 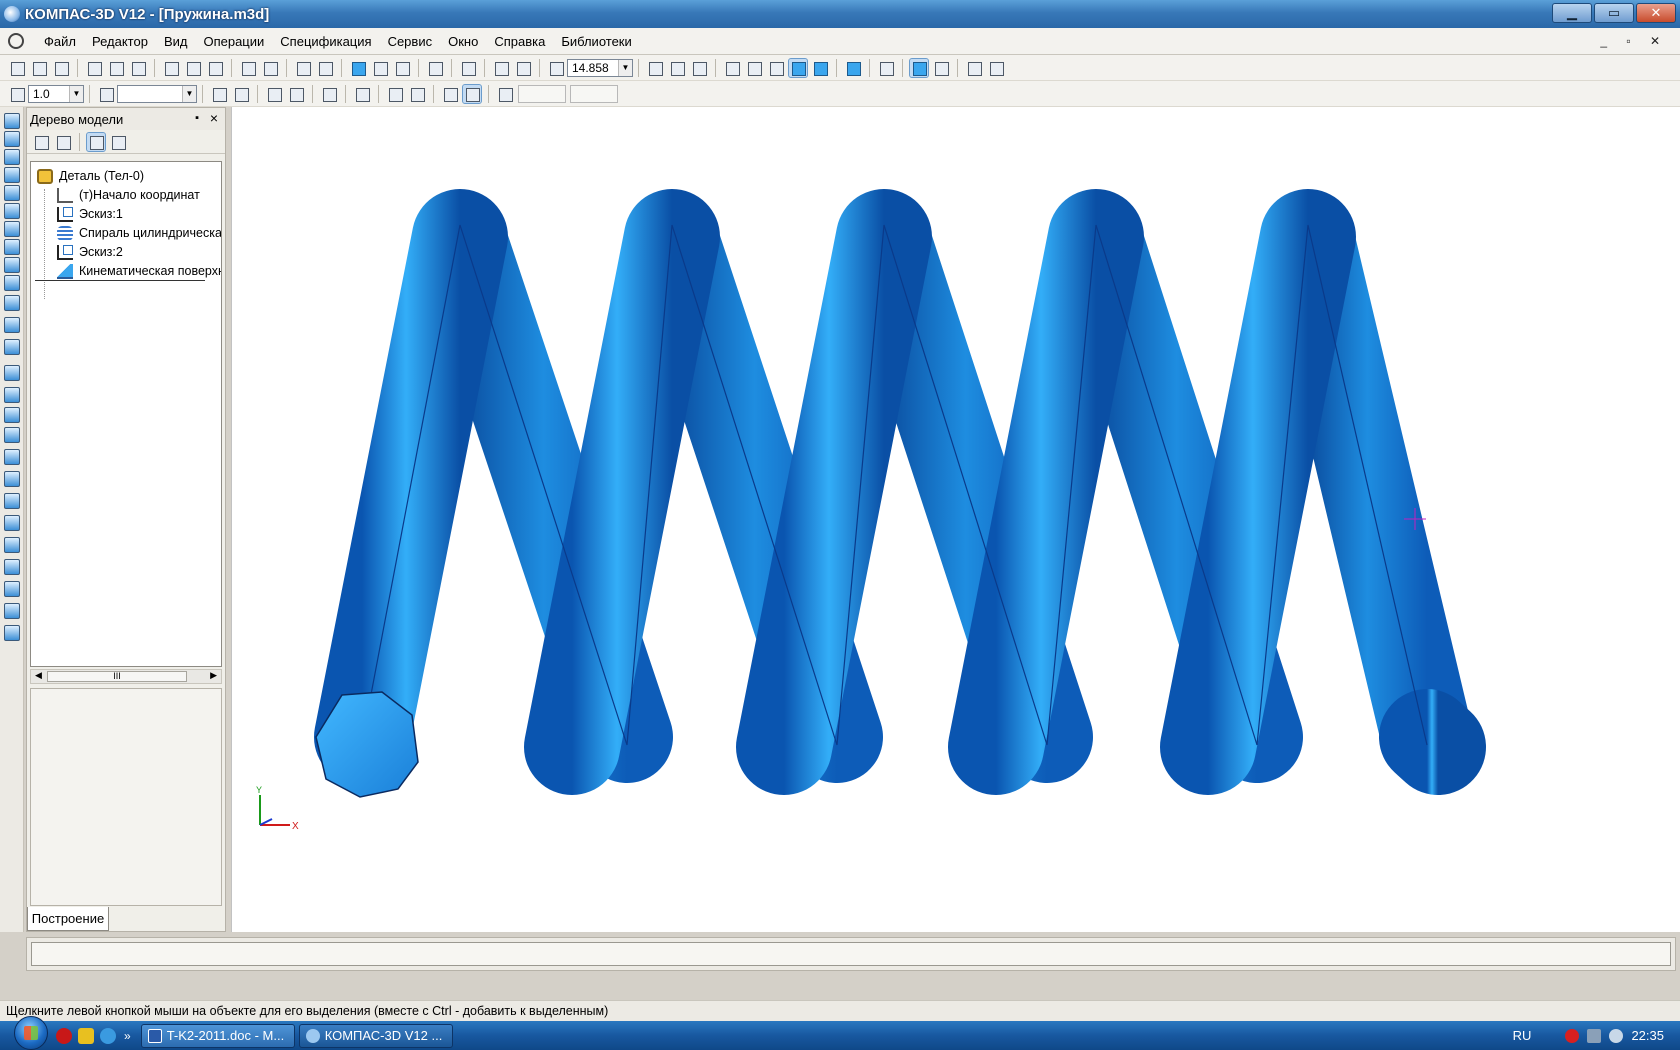 What do you see at coordinates (519, 41) in the screenshot?
I see `menu-help: Справка` at bounding box center [519, 41].